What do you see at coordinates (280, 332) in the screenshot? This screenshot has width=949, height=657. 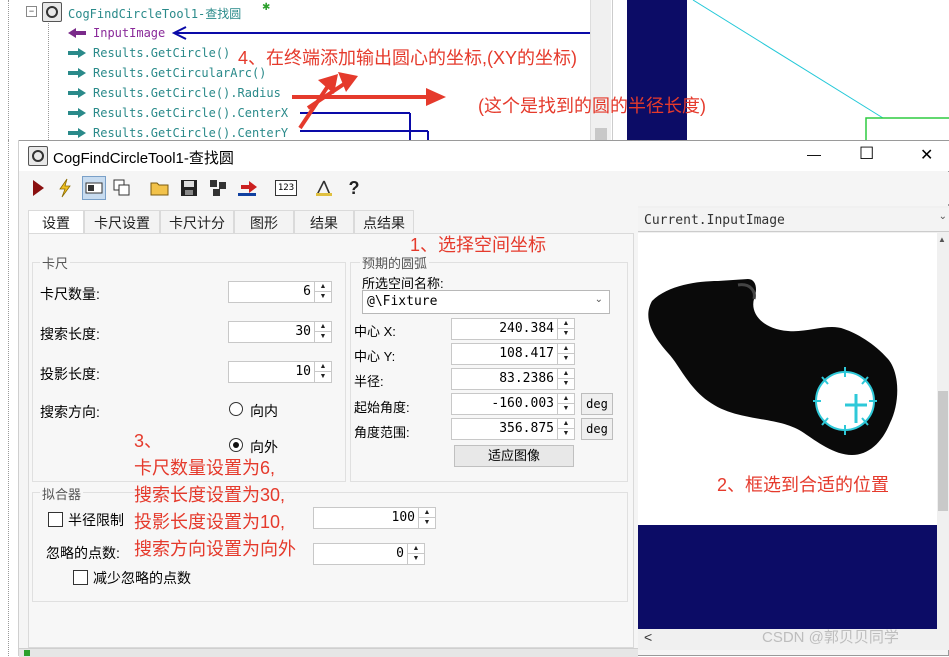 I see `search-length-stepper: 30 ▲ ▼` at bounding box center [280, 332].